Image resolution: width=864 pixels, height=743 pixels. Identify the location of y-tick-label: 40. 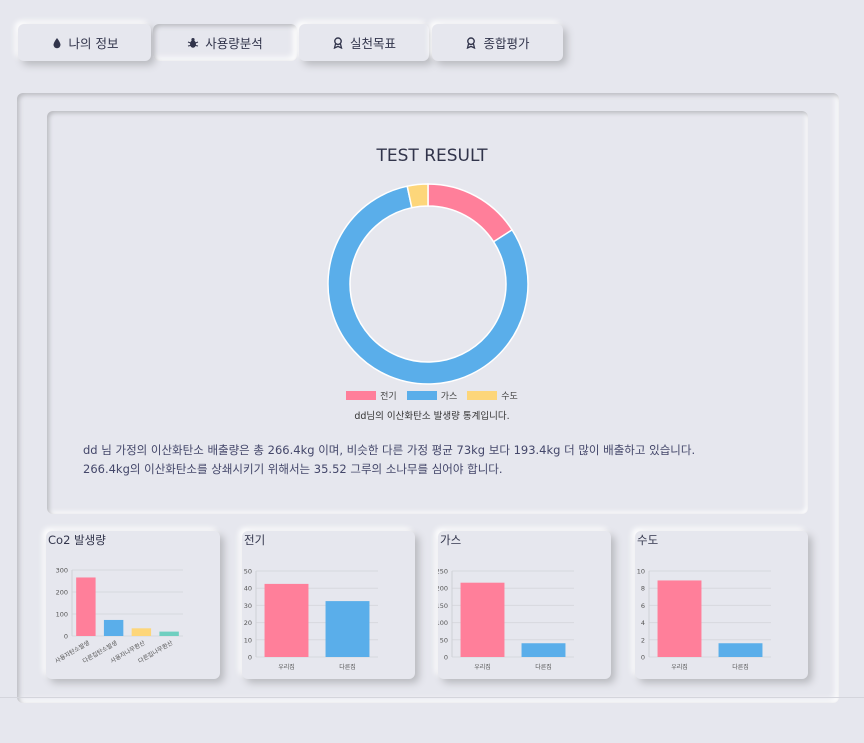
(248, 589).